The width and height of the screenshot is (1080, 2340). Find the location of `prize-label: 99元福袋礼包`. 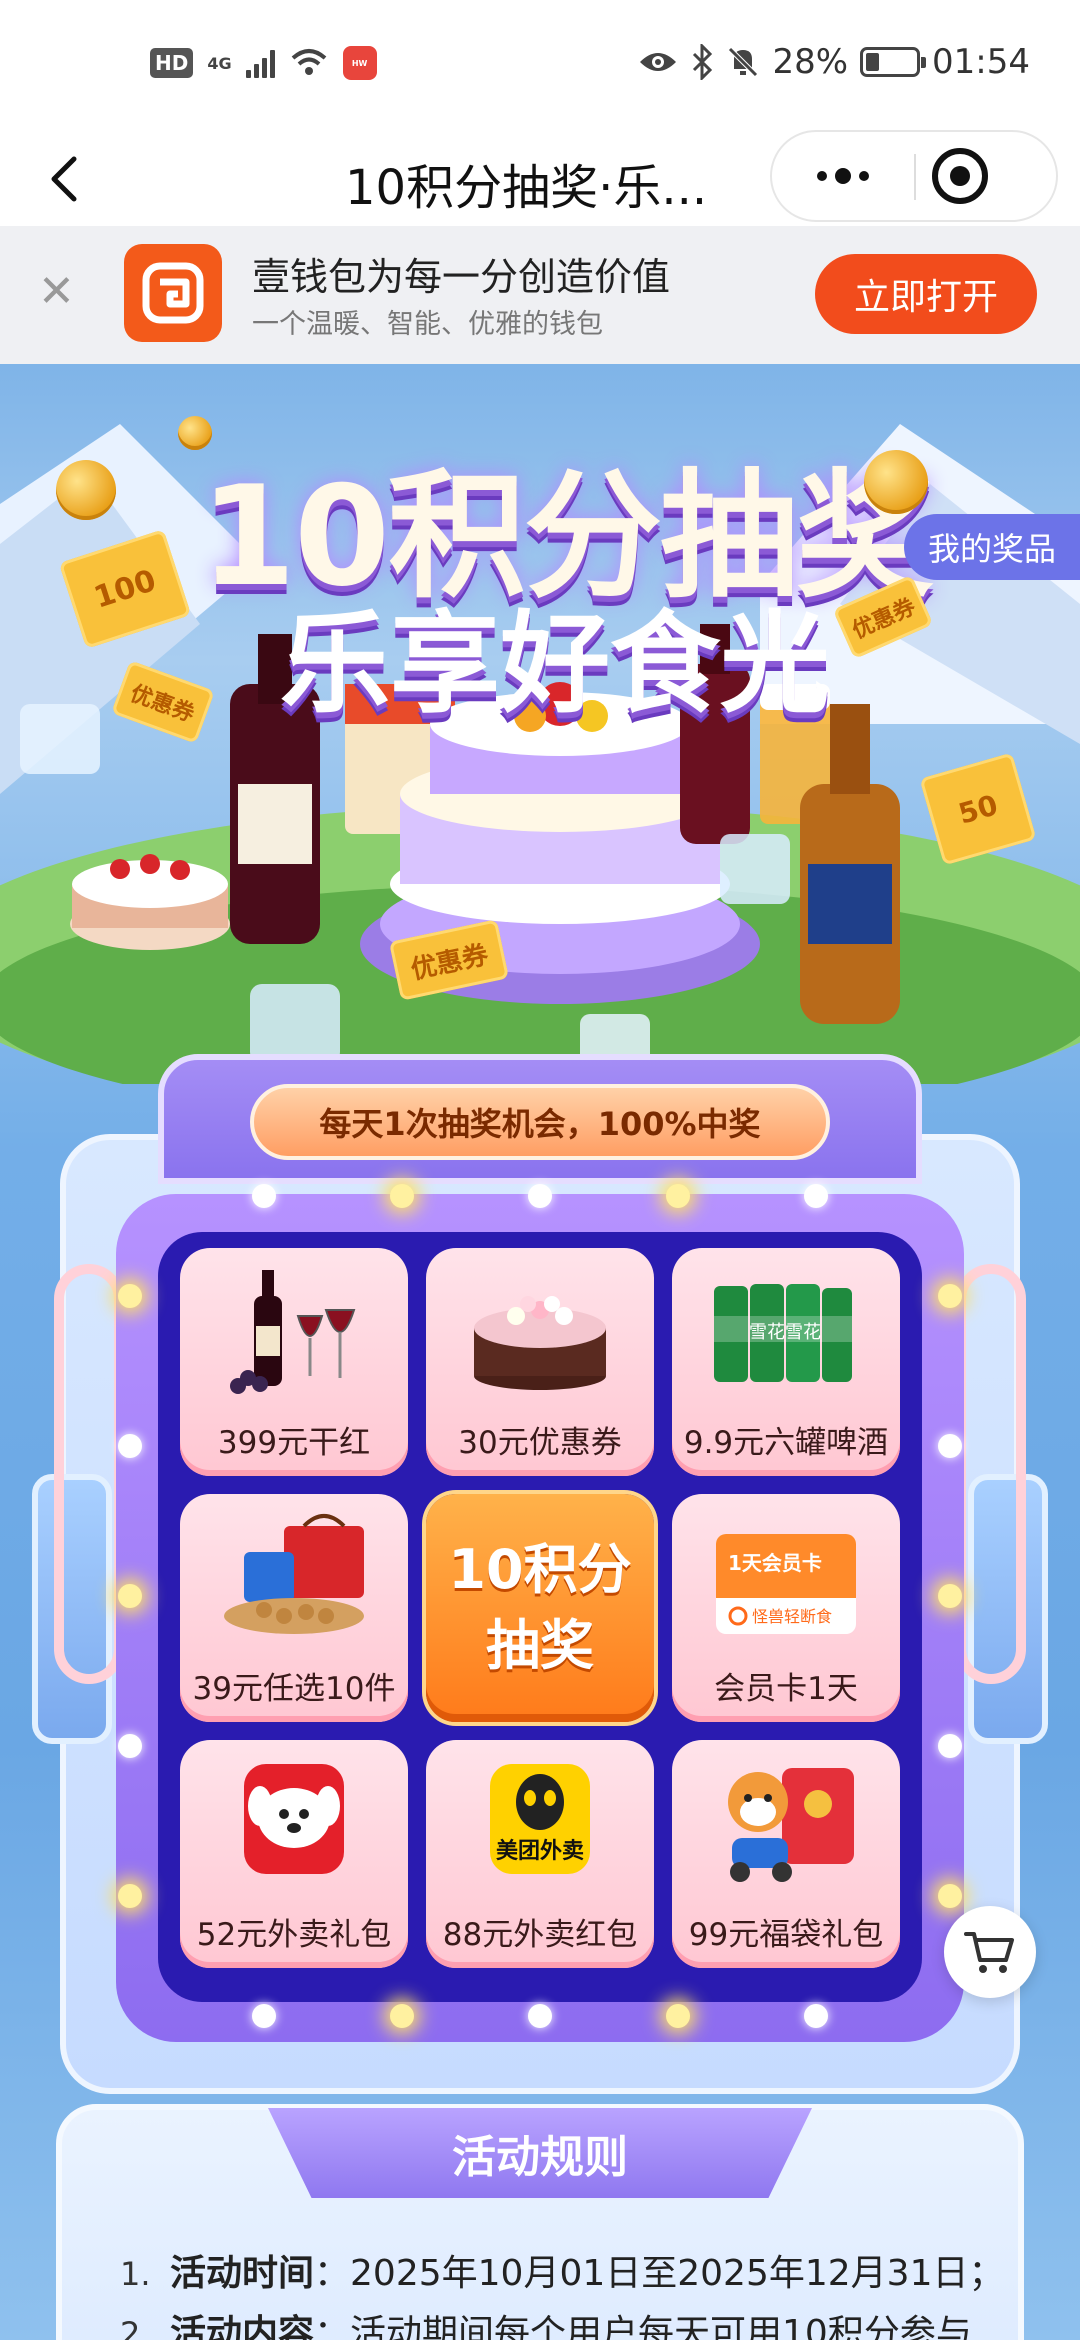

prize-label: 99元福袋礼包 is located at coordinates (786, 1935).